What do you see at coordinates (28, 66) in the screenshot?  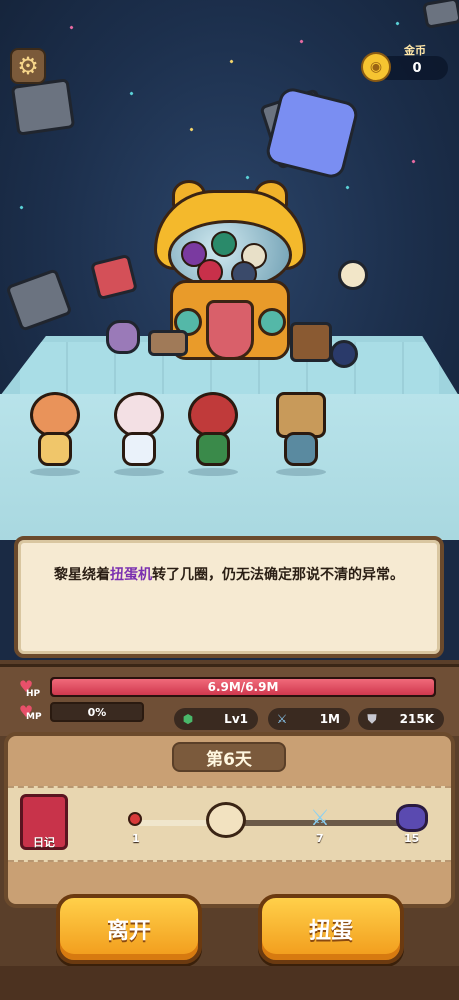 I see `settings-gear-icon: ⚙` at bounding box center [28, 66].